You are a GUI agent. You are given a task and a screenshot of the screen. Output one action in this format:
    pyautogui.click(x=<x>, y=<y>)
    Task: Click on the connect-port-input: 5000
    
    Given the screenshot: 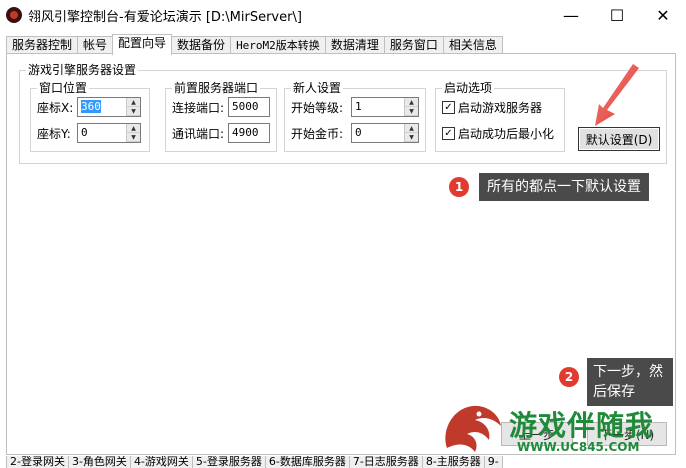 What is the action you would take?
    pyautogui.click(x=249, y=107)
    